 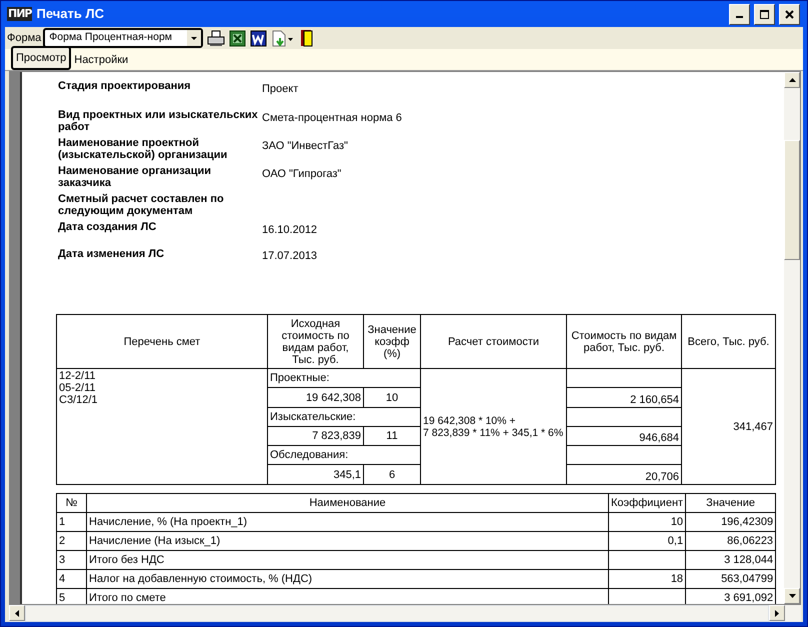 What do you see at coordinates (731, 522) in the screenshot?
I see `value-cell: 196,42309` at bounding box center [731, 522].